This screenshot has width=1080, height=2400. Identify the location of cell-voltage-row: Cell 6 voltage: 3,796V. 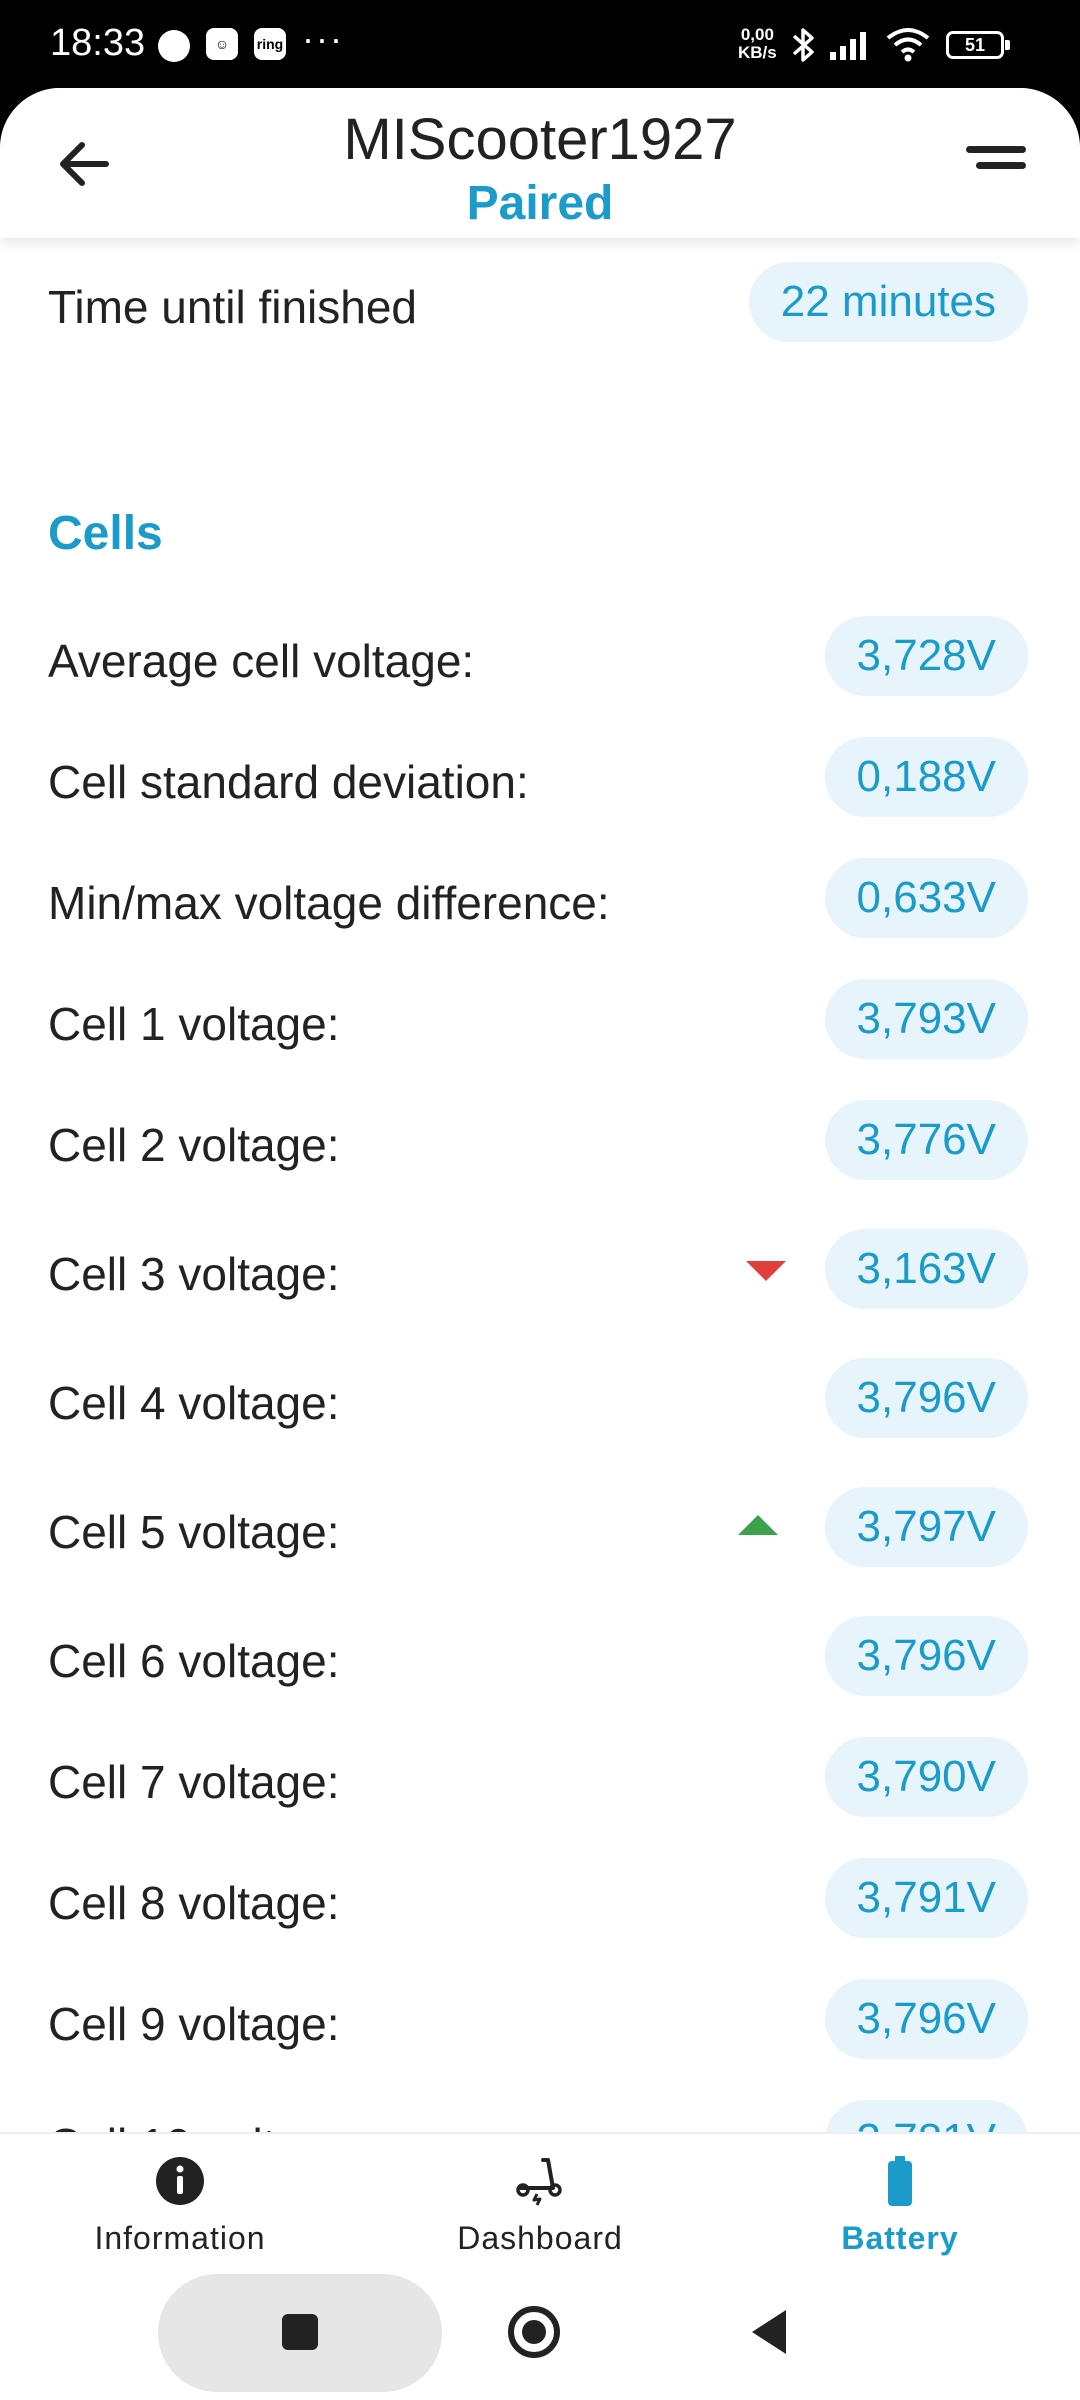
(538, 1656).